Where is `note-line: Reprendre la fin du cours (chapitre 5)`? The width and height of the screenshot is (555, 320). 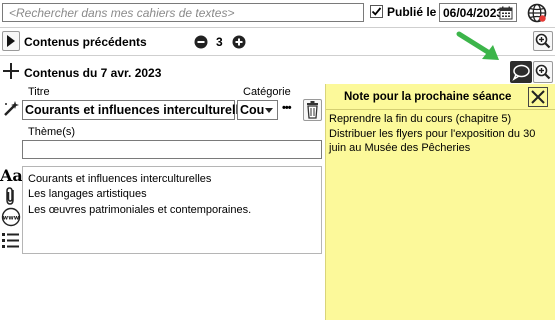
note-line: Reprendre la fin du cours (chapitre 5) is located at coordinates (420, 119).